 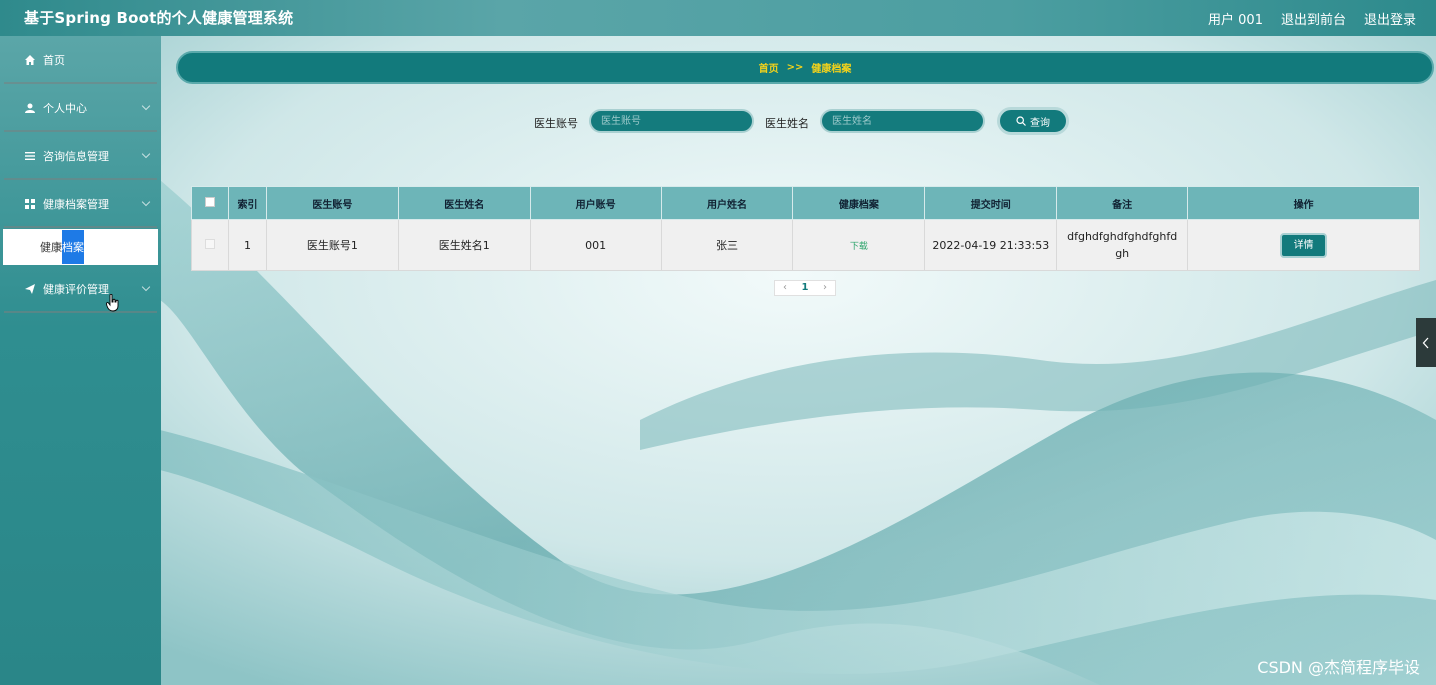 What do you see at coordinates (1235, 20) in the screenshot?
I see `current-user: 用户 001` at bounding box center [1235, 20].